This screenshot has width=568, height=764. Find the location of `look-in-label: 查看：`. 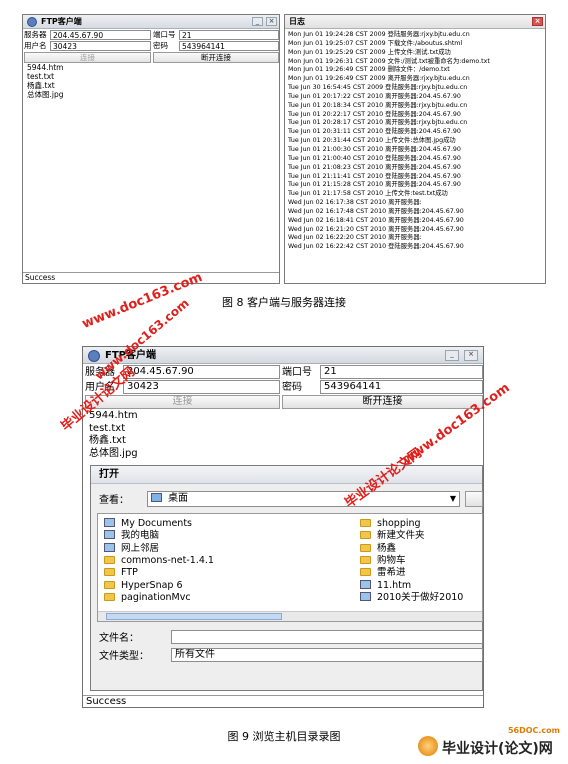

look-in-label: 查看： is located at coordinates (114, 500).